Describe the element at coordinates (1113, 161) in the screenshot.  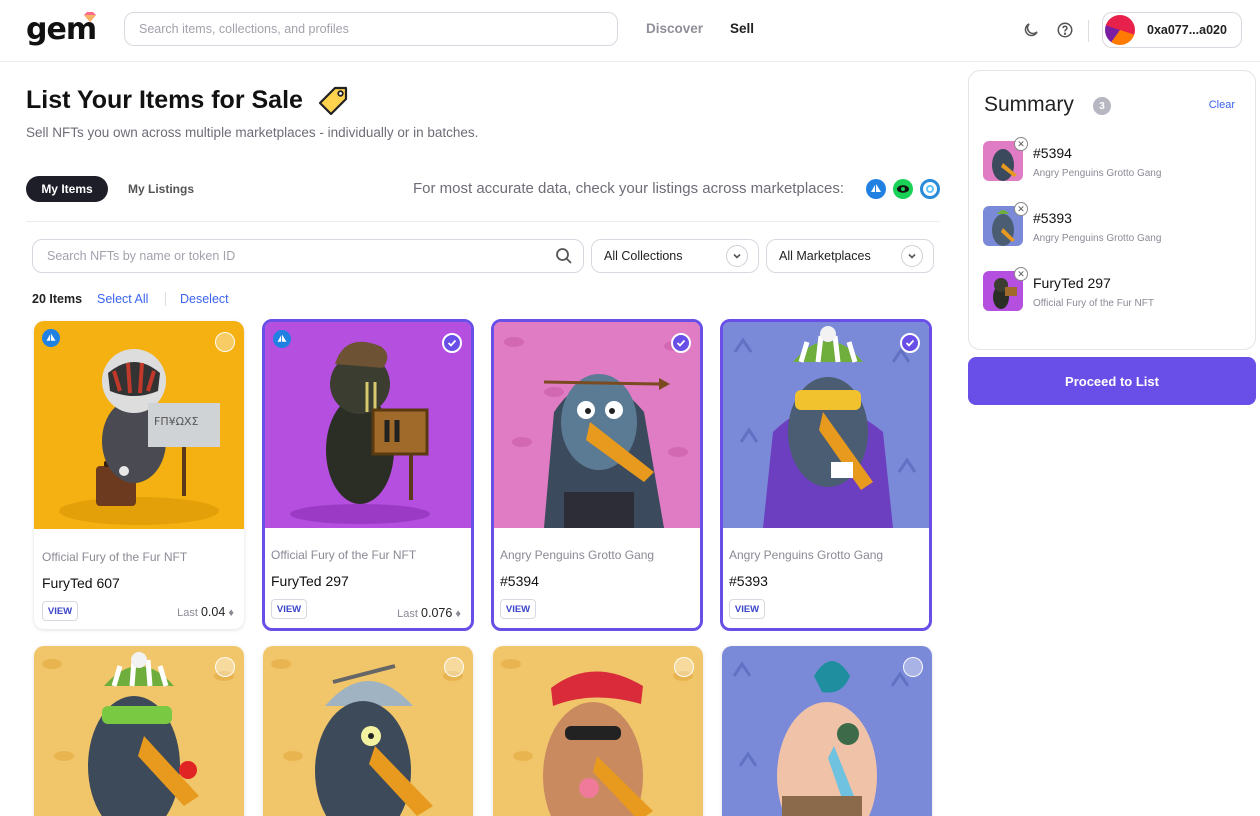
I see `summary-item: ✕ #5394 Angry Penguins Grotto Gang` at that location.